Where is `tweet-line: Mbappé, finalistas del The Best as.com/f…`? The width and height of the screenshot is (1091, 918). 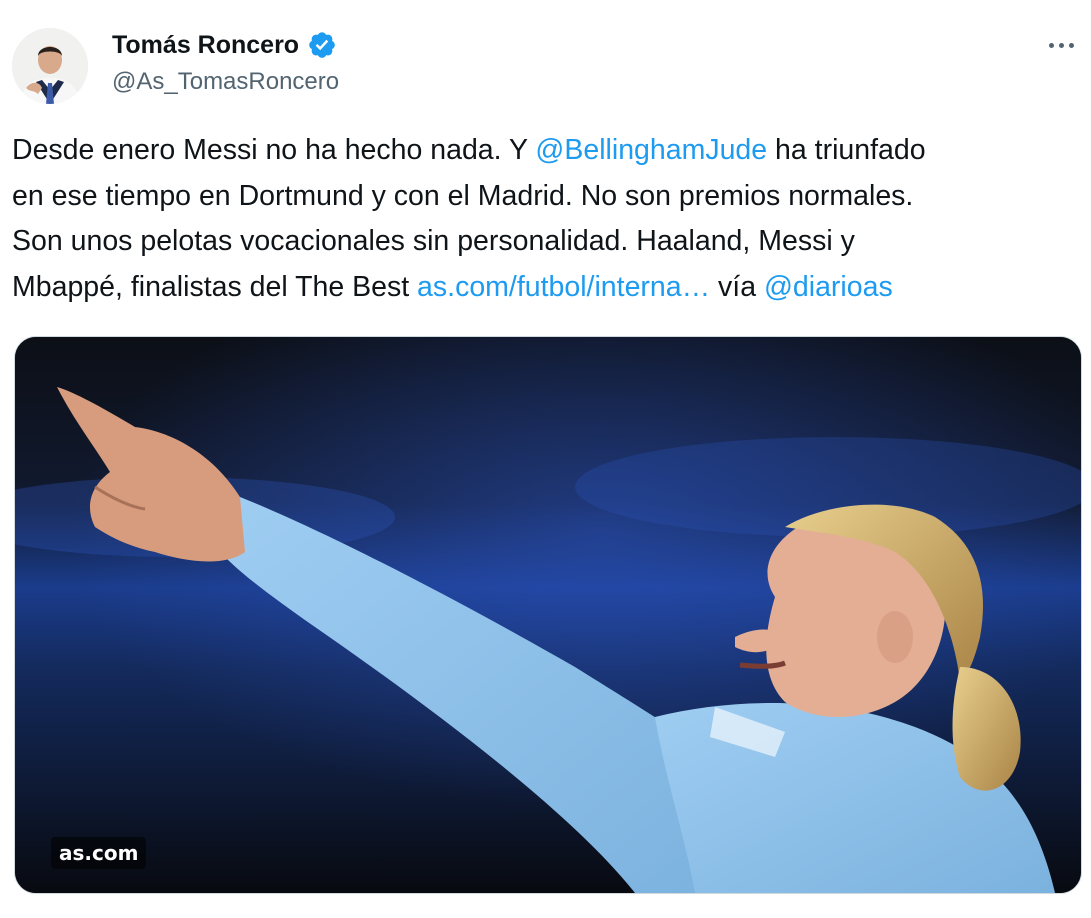
tweet-line: Mbappé, finalistas del The Best as.com/f… is located at coordinates (547, 288).